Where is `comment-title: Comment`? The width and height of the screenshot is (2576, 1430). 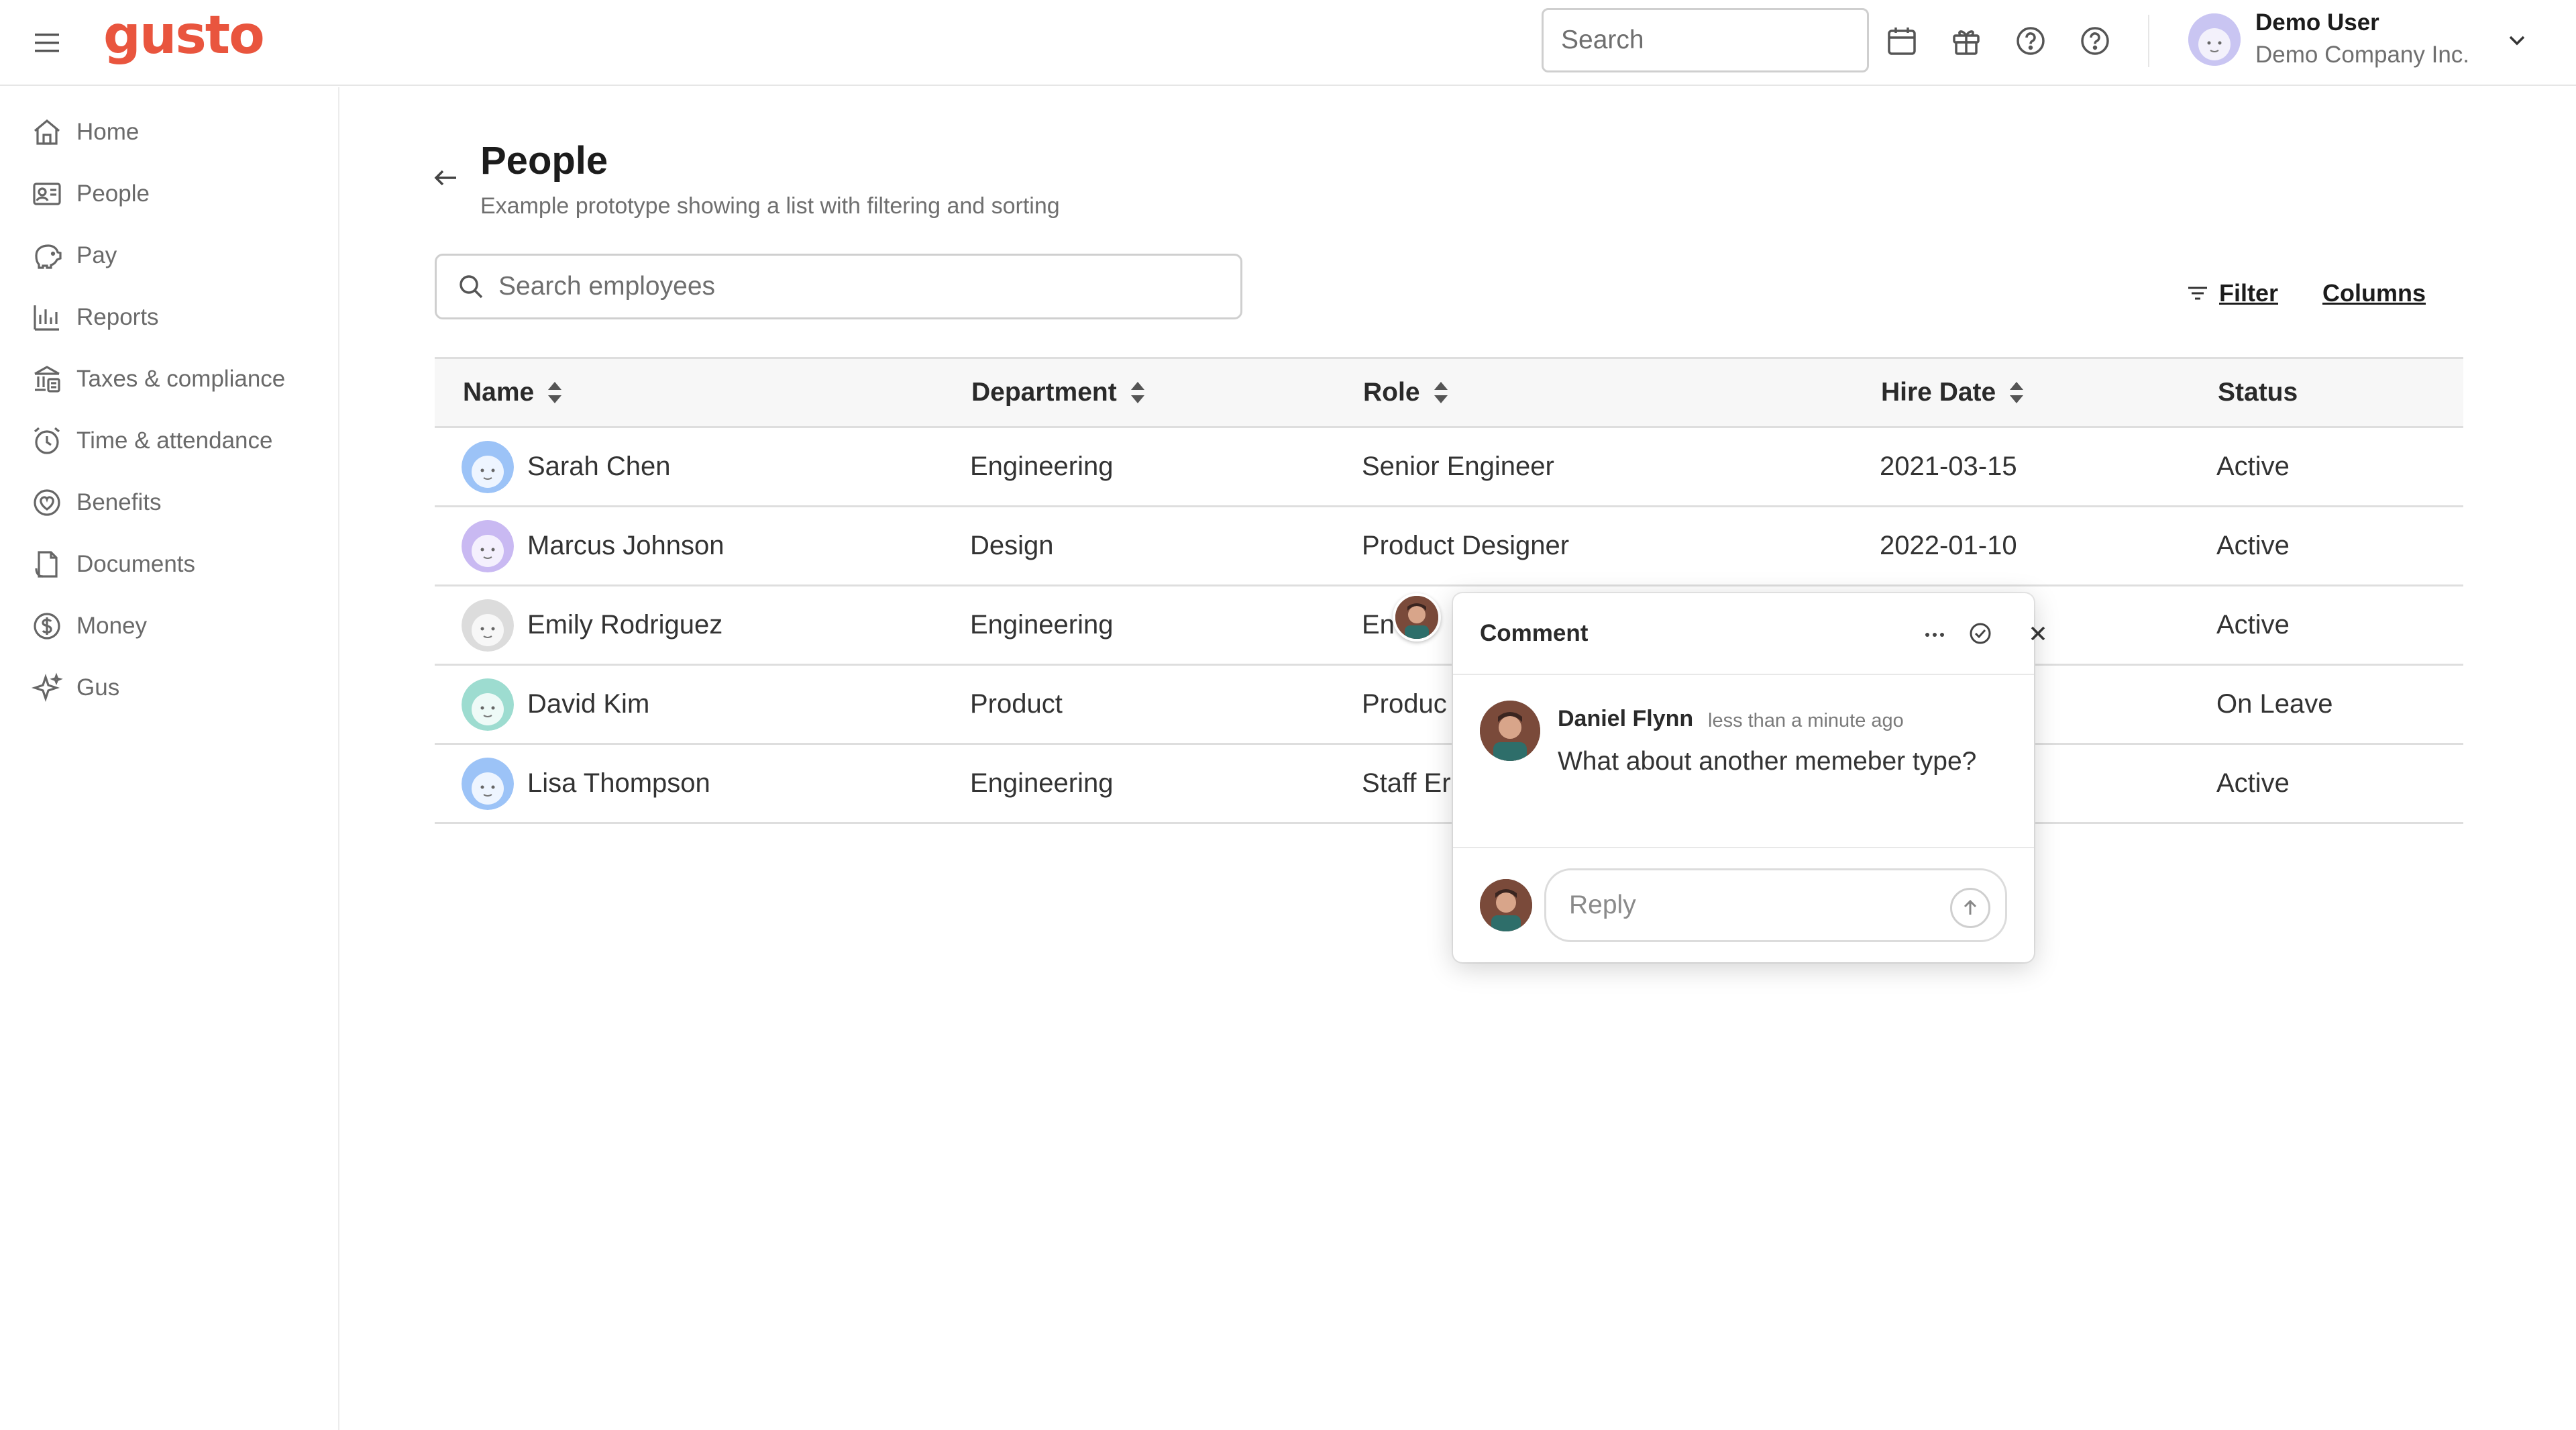 comment-title: Comment is located at coordinates (1534, 633).